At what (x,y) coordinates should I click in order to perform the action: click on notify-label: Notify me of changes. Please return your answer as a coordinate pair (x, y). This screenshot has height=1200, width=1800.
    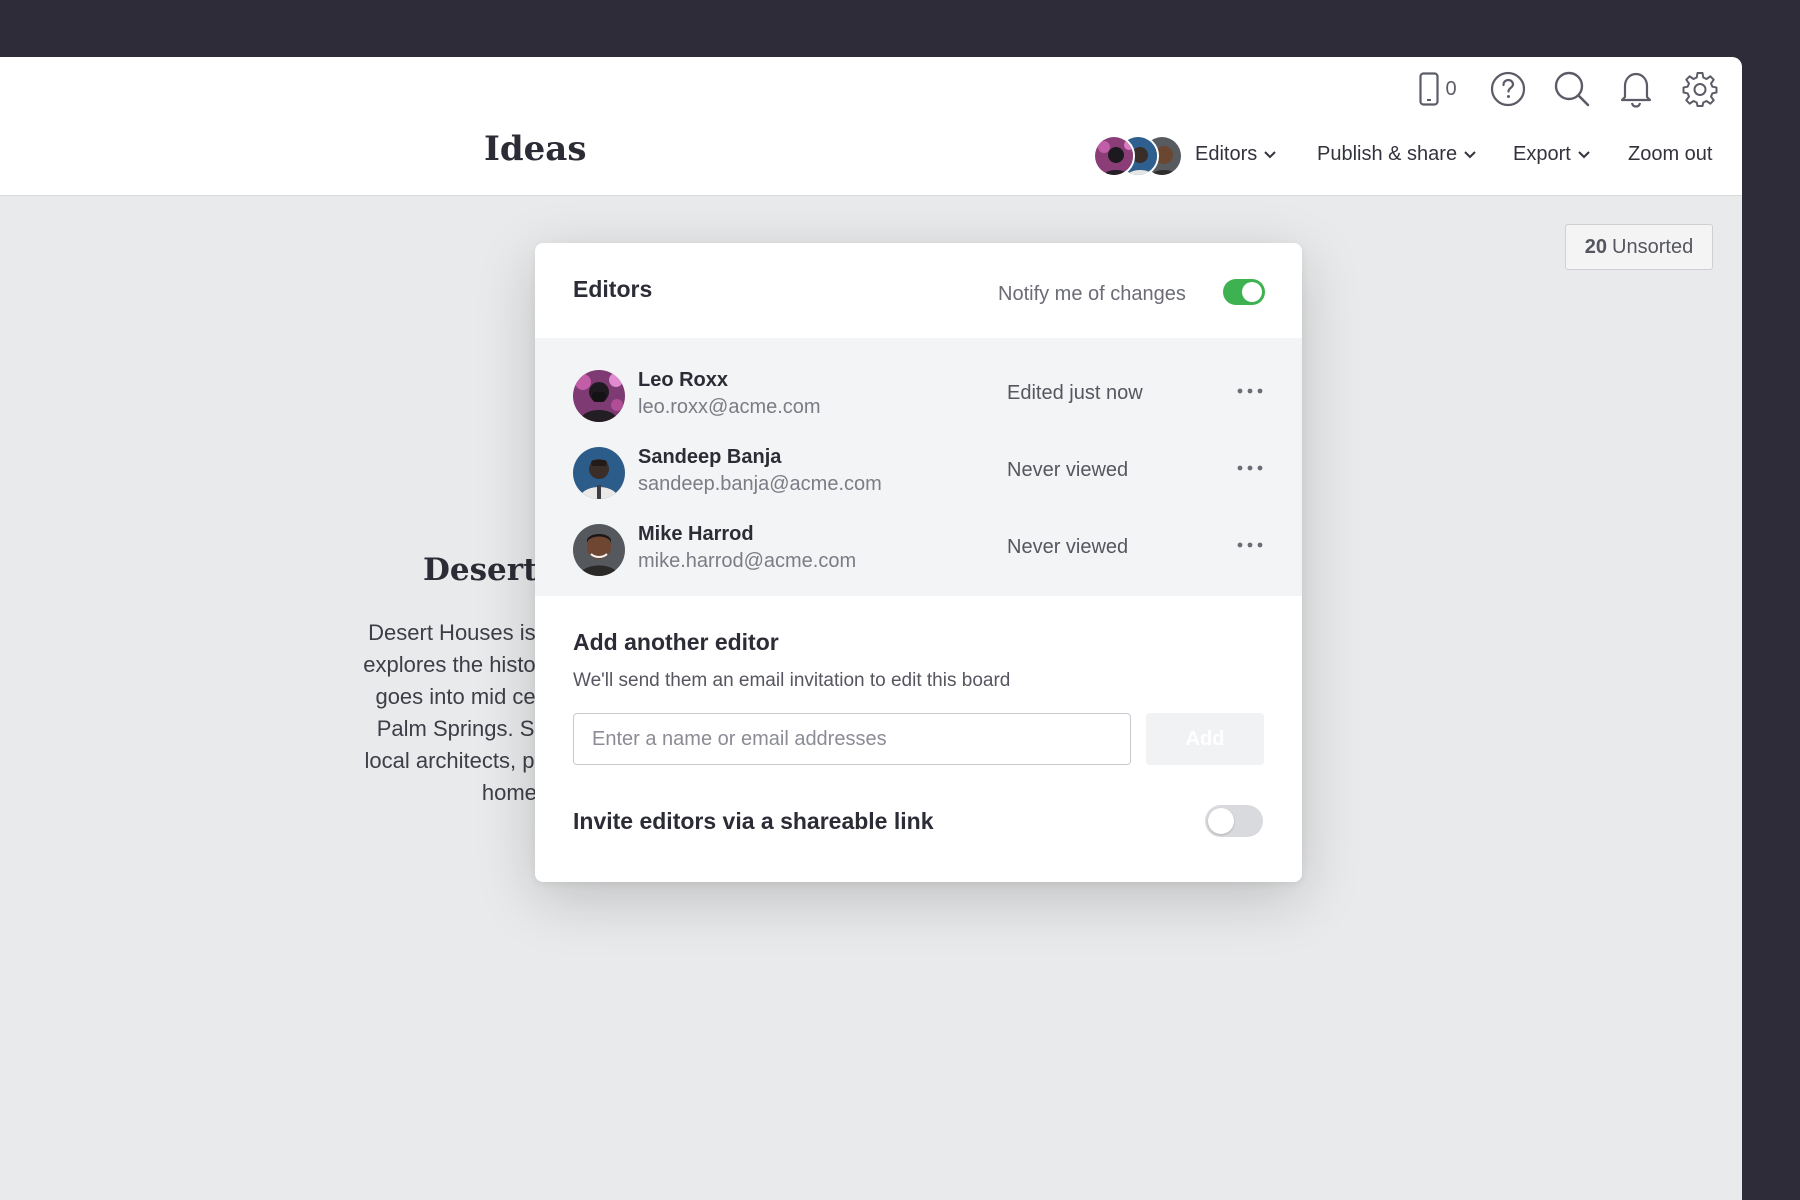
    Looking at the image, I should click on (1092, 294).